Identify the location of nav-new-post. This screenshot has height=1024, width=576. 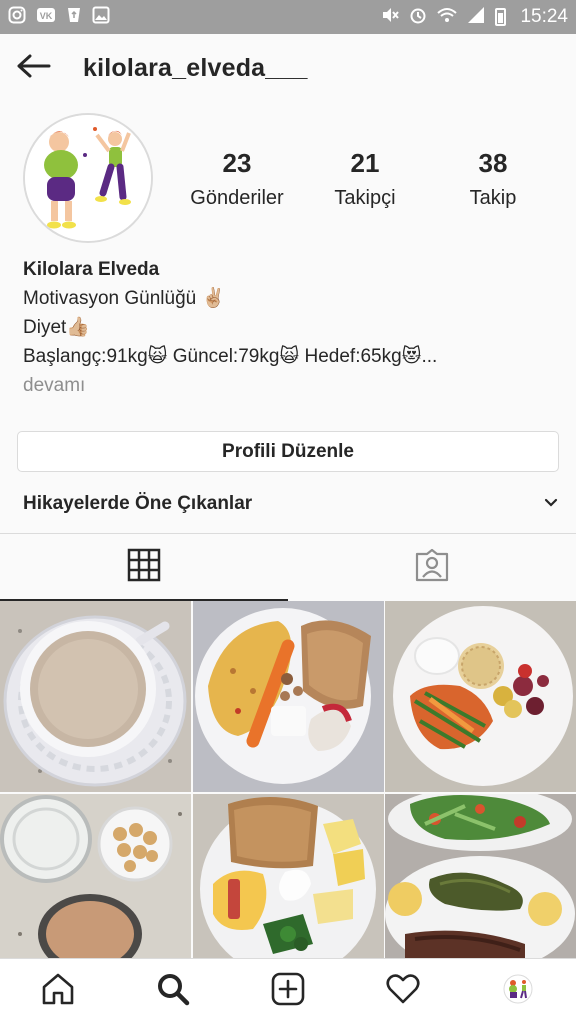
(288, 992).